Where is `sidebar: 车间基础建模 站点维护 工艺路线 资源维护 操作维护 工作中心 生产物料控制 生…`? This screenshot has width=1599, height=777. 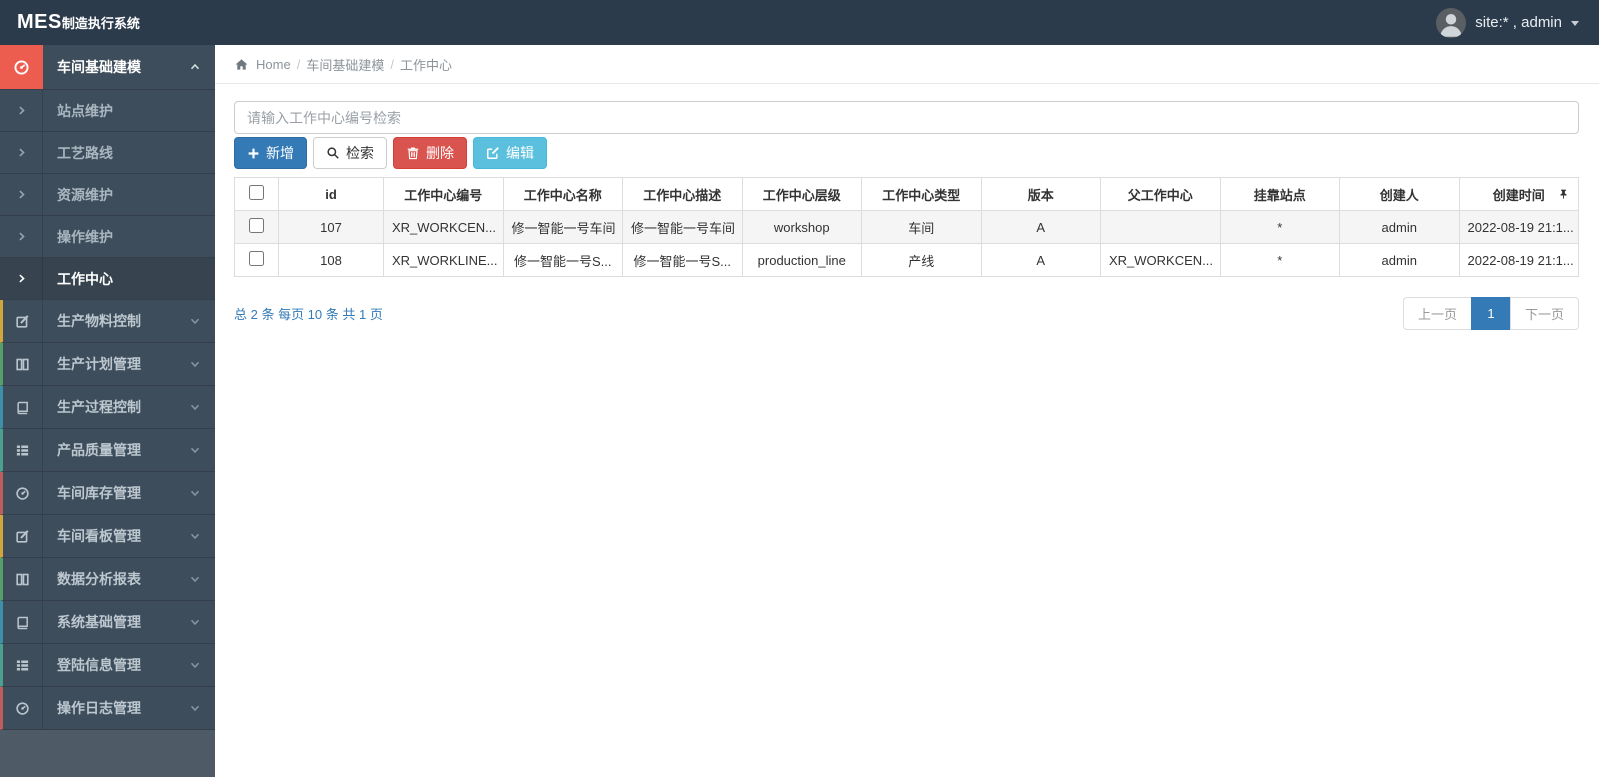 sidebar: 车间基础建模 站点维护 工艺路线 资源维护 操作维护 工作中心 生产物料控制 生… is located at coordinates (107, 411).